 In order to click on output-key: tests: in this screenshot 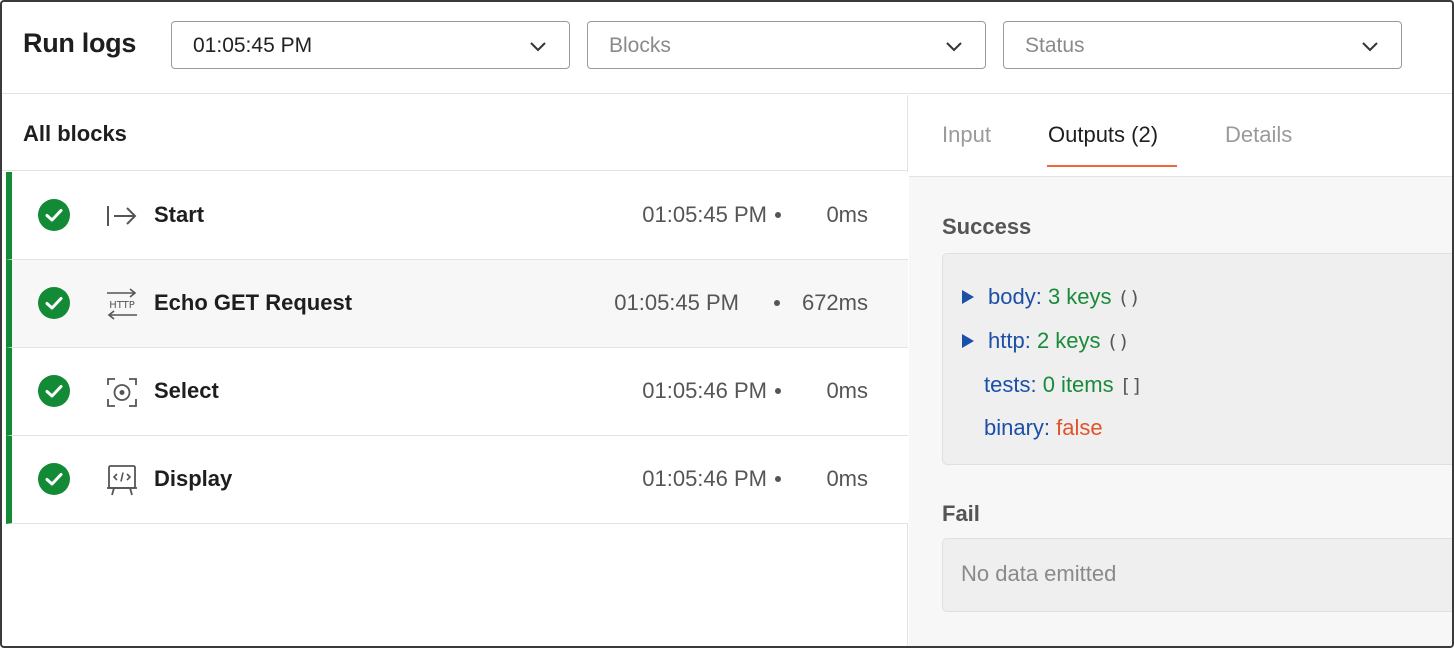, I will do `click(1010, 384)`.